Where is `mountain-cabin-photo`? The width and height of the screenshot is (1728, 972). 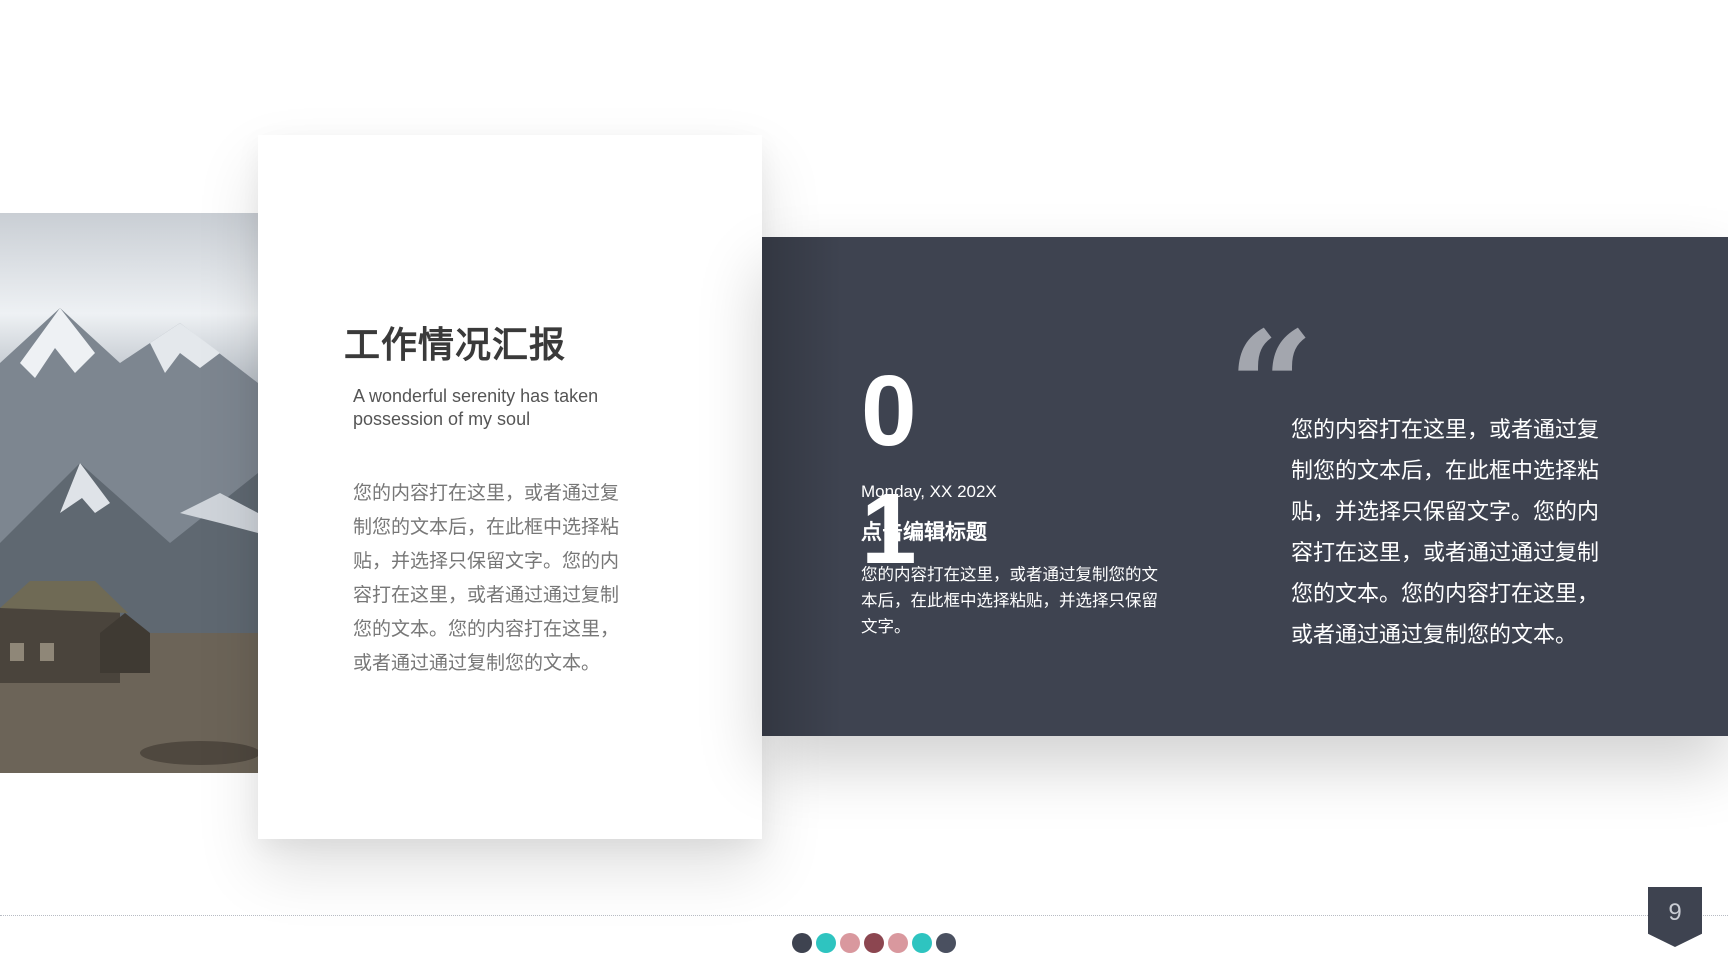
mountain-cabin-photo is located at coordinates (129, 493).